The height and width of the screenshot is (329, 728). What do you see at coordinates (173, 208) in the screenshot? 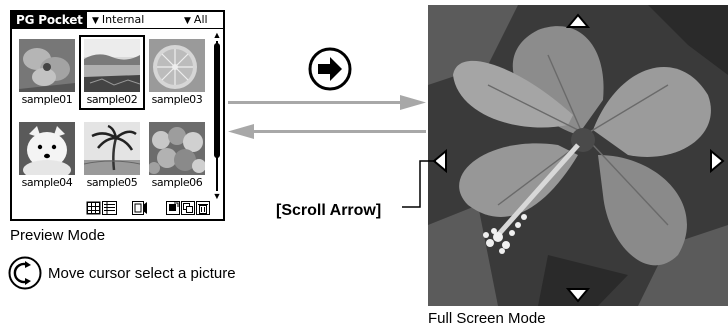
I see `copy-icon` at bounding box center [173, 208].